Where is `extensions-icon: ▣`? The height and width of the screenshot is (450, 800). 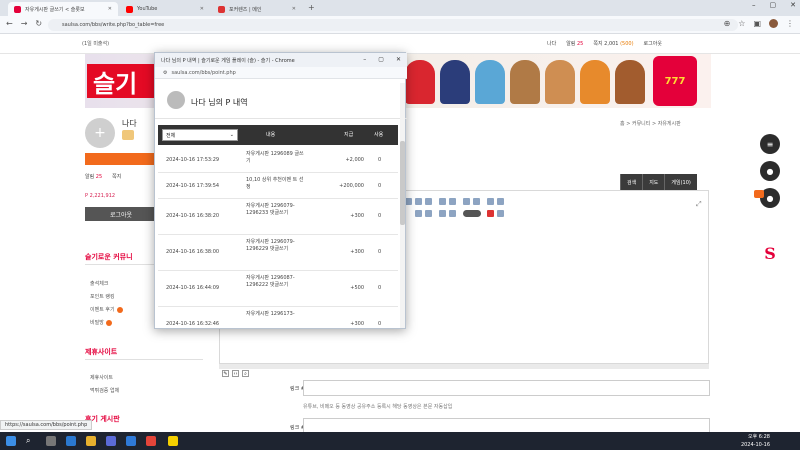
extensions-icon: ▣ is located at coordinates (757, 23).